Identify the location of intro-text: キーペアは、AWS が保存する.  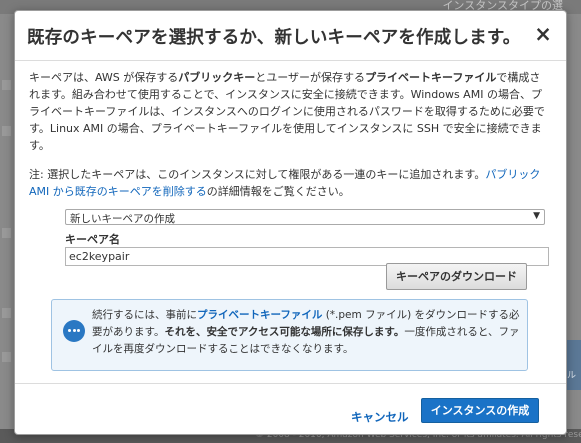
(104, 77).